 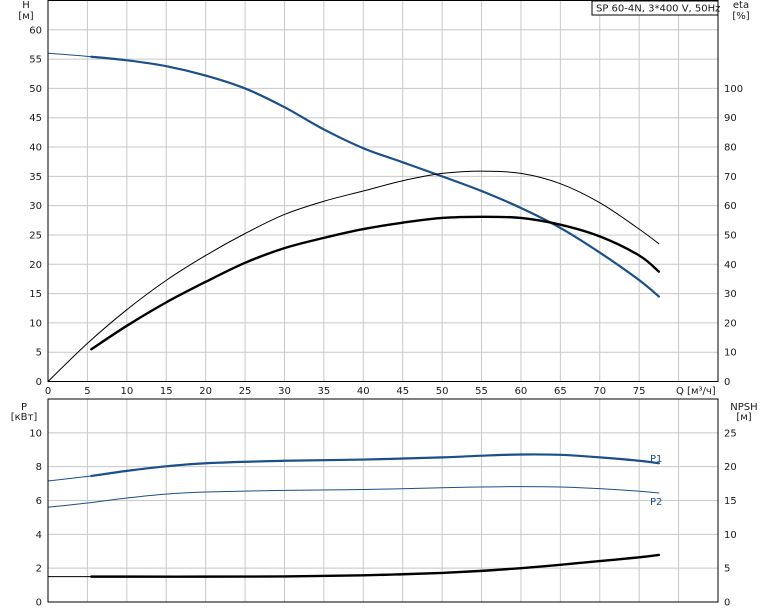 What do you see at coordinates (481, 391) in the screenshot?
I see `x-tick-label: 55` at bounding box center [481, 391].